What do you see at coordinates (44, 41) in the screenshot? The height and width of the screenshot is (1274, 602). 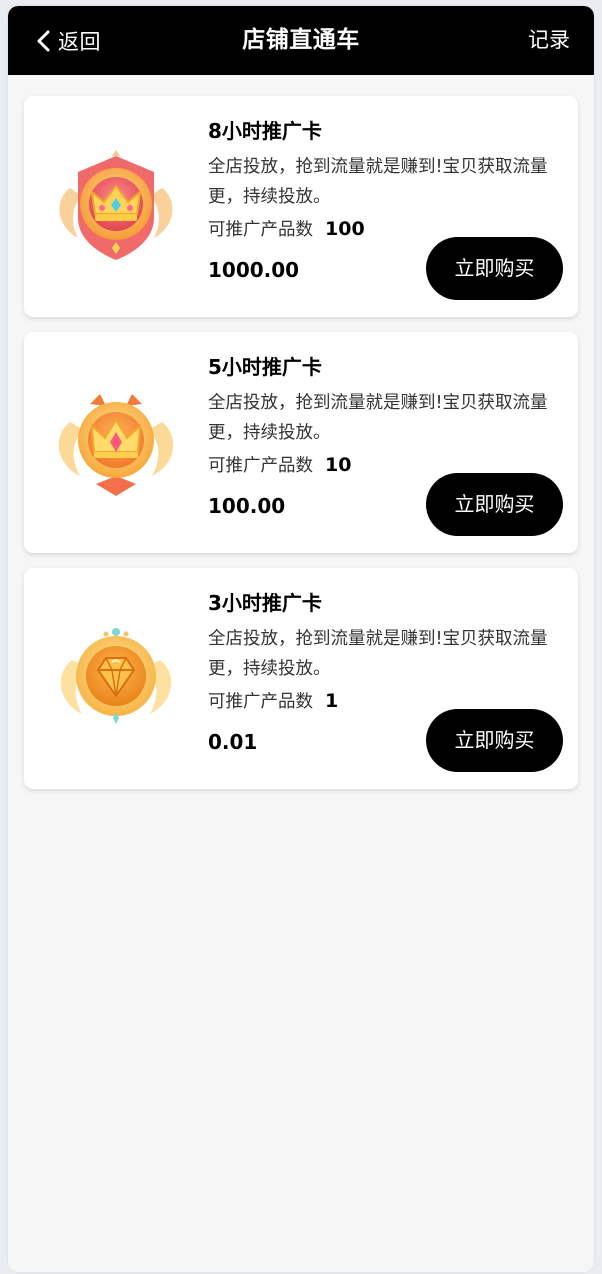 I see `chevron-left-icon` at bounding box center [44, 41].